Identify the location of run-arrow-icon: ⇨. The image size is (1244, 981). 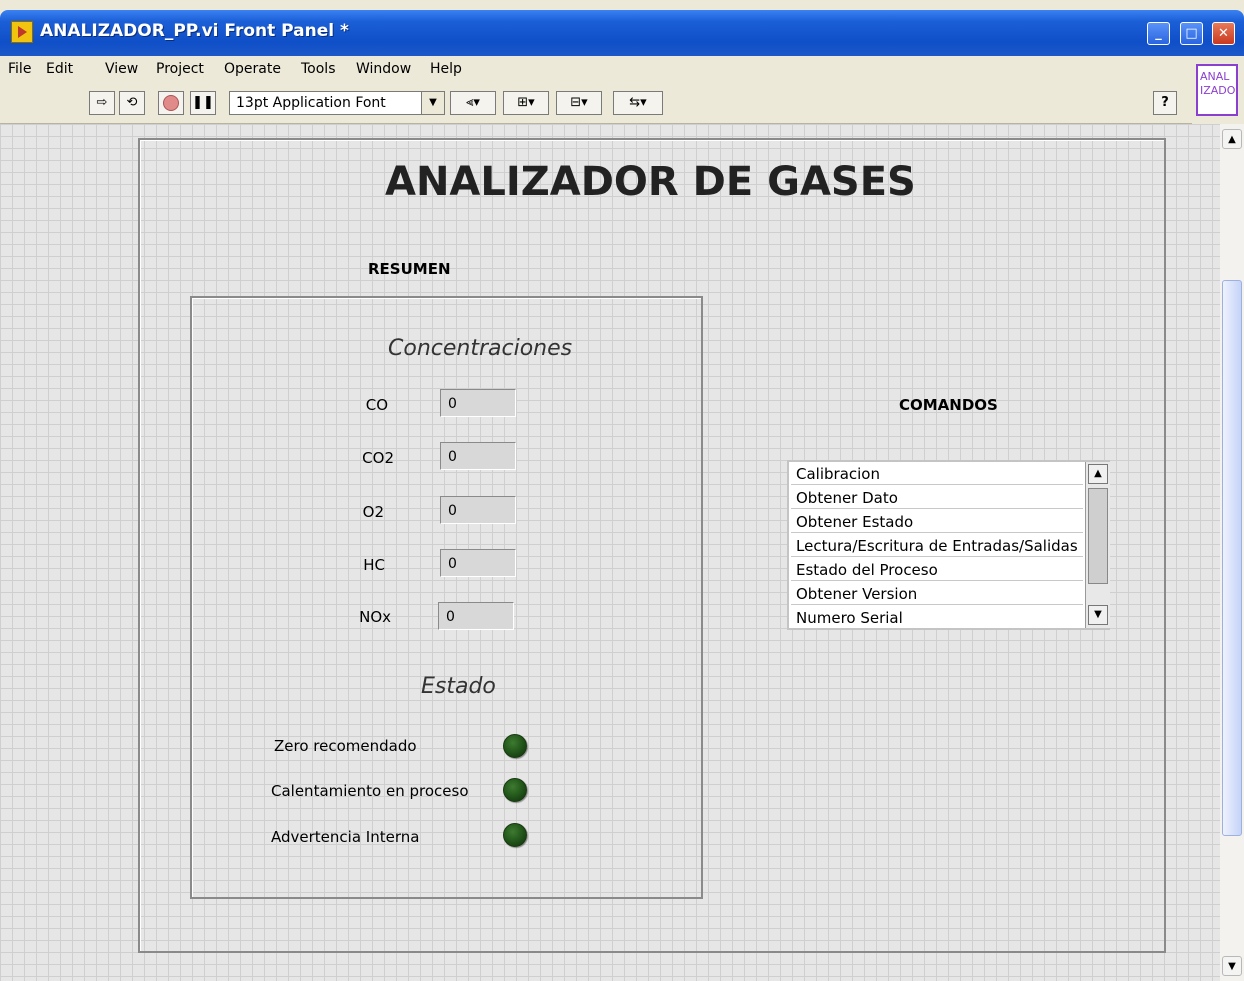
(102, 102).